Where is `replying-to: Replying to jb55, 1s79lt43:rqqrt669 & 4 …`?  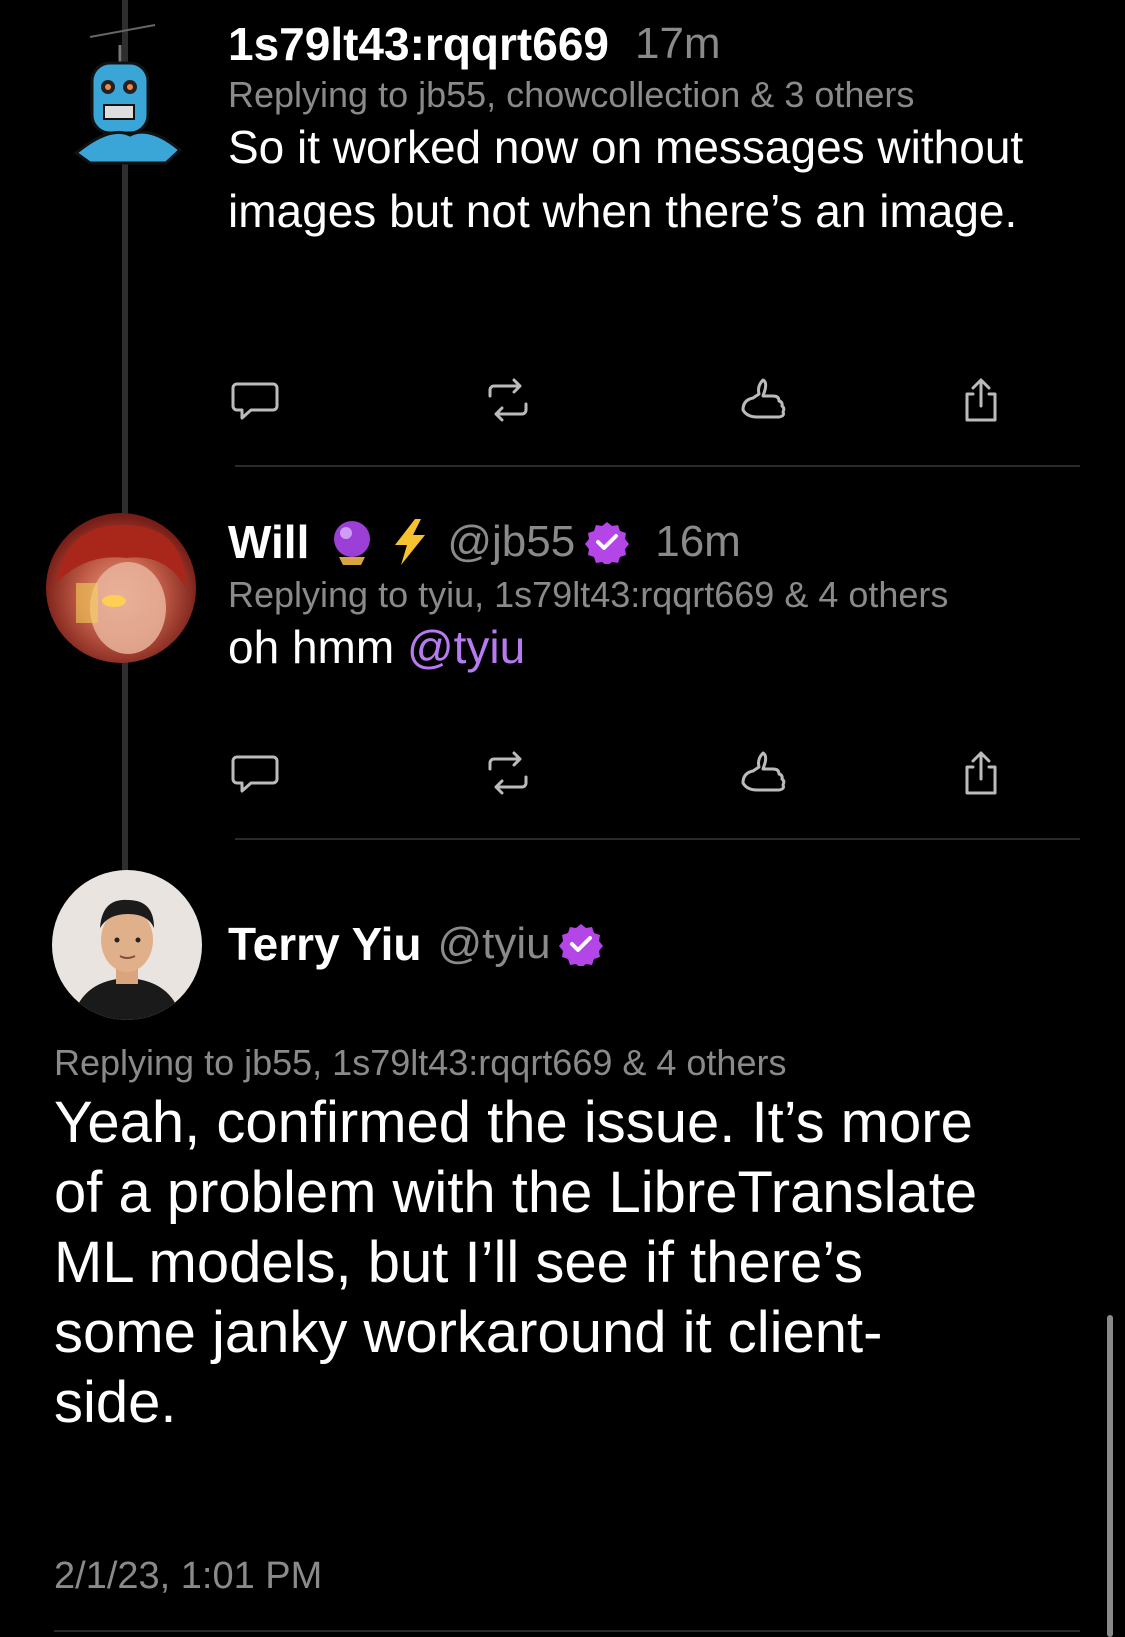 replying-to: Replying to jb55, 1s79lt43:rqqrt669 & 4 … is located at coordinates (420, 1063).